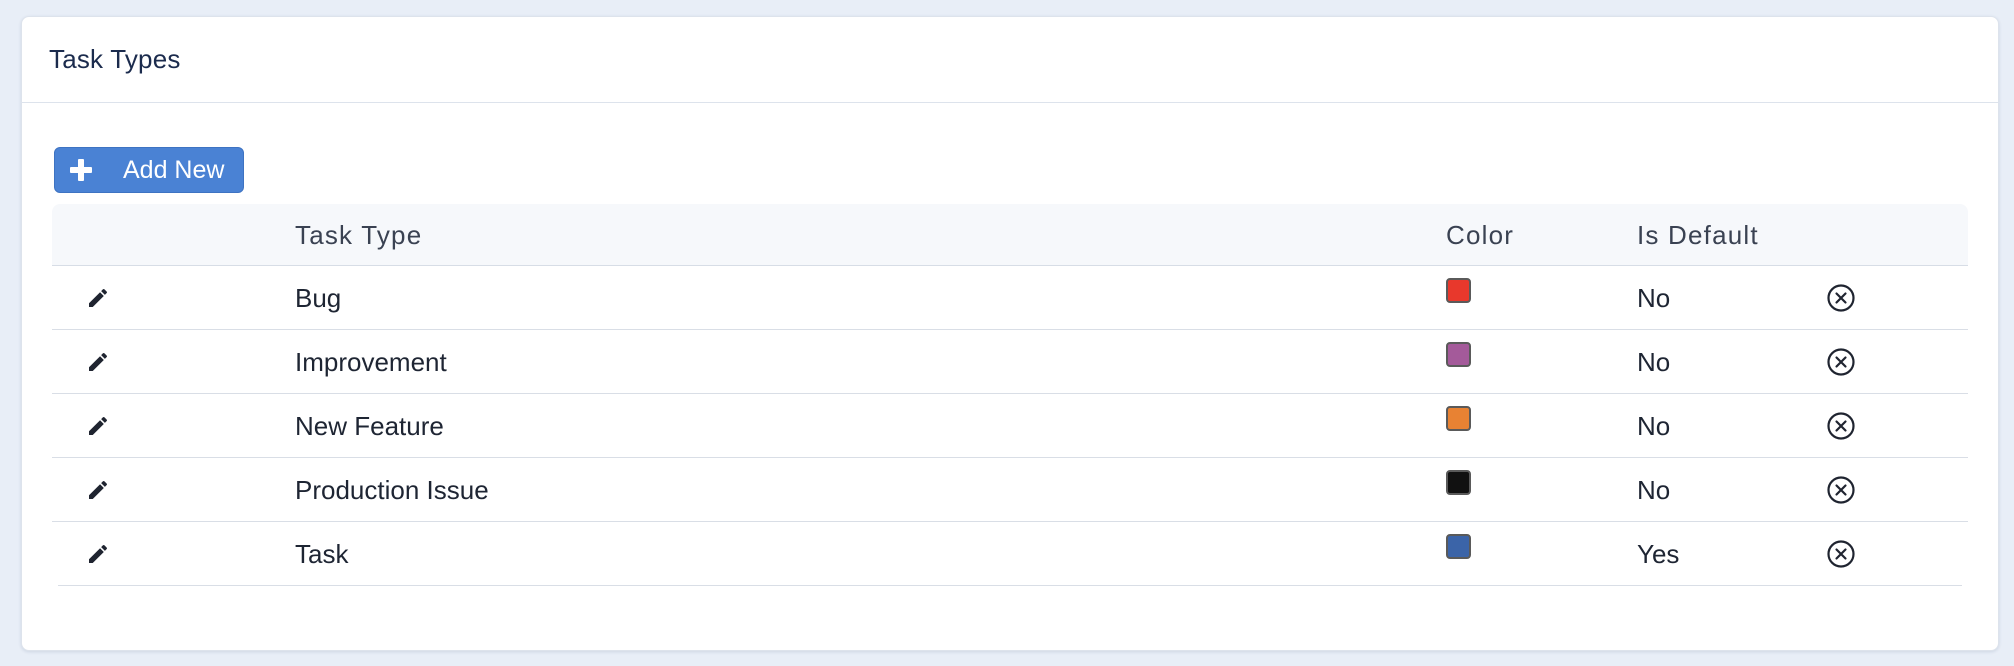  What do you see at coordinates (81, 170) in the screenshot?
I see `plus-icon` at bounding box center [81, 170].